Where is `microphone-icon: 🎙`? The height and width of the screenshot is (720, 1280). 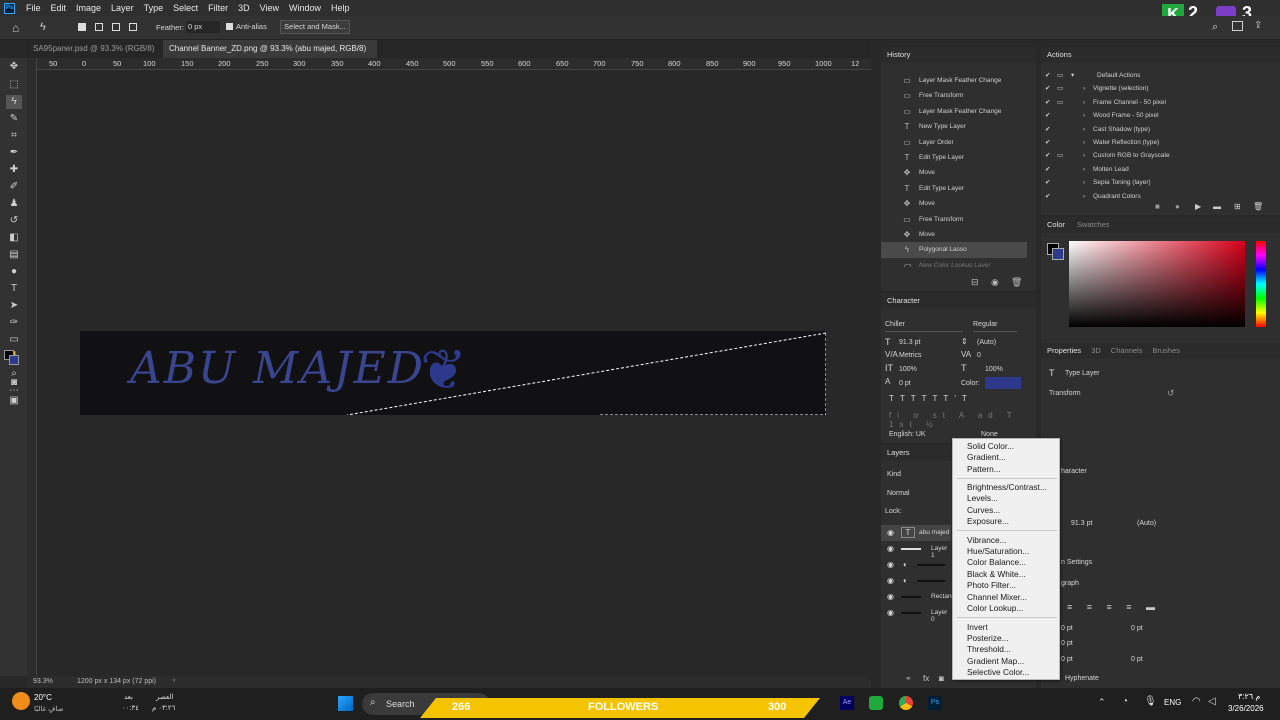
microphone-icon: 🎙 is located at coordinates (1150, 701).